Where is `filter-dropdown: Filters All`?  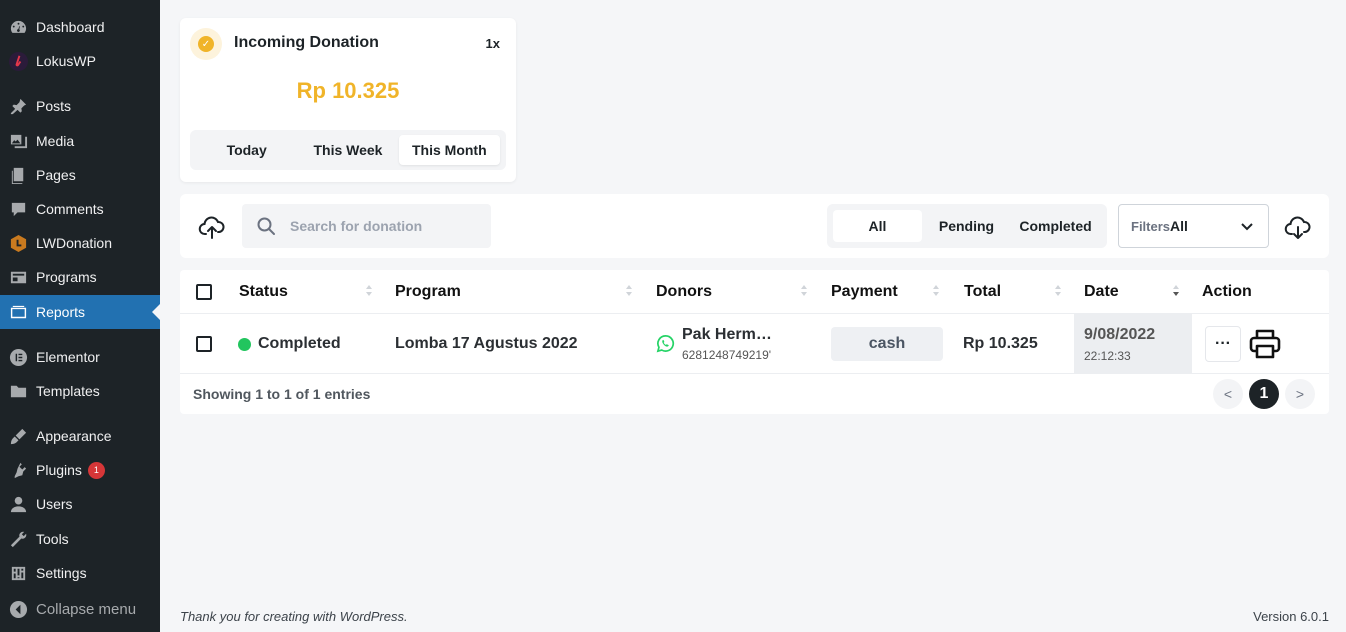 filter-dropdown: Filters All is located at coordinates (1193, 226).